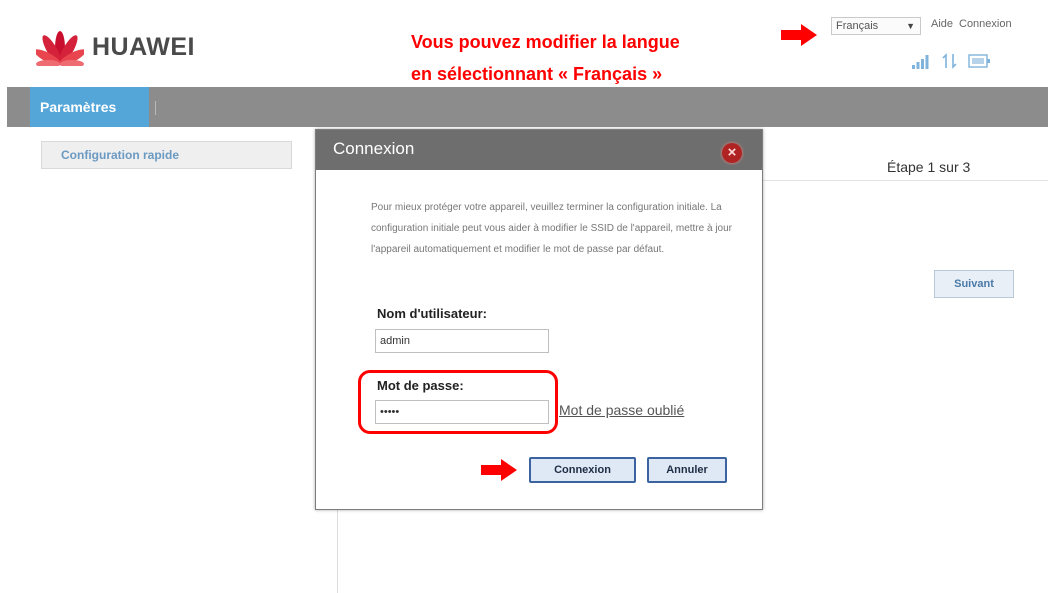 Image resolution: width=1055 pixels, height=593 pixels. I want to click on close-icon: ×, so click(732, 153).